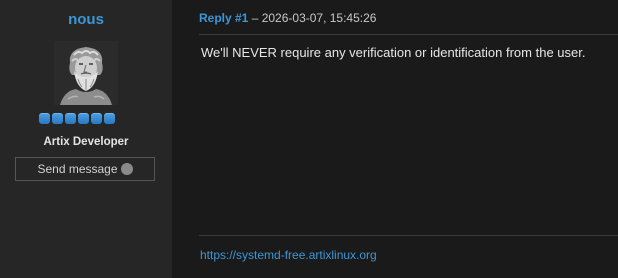 This screenshot has height=278, width=618. I want to click on avatar, so click(86, 73).